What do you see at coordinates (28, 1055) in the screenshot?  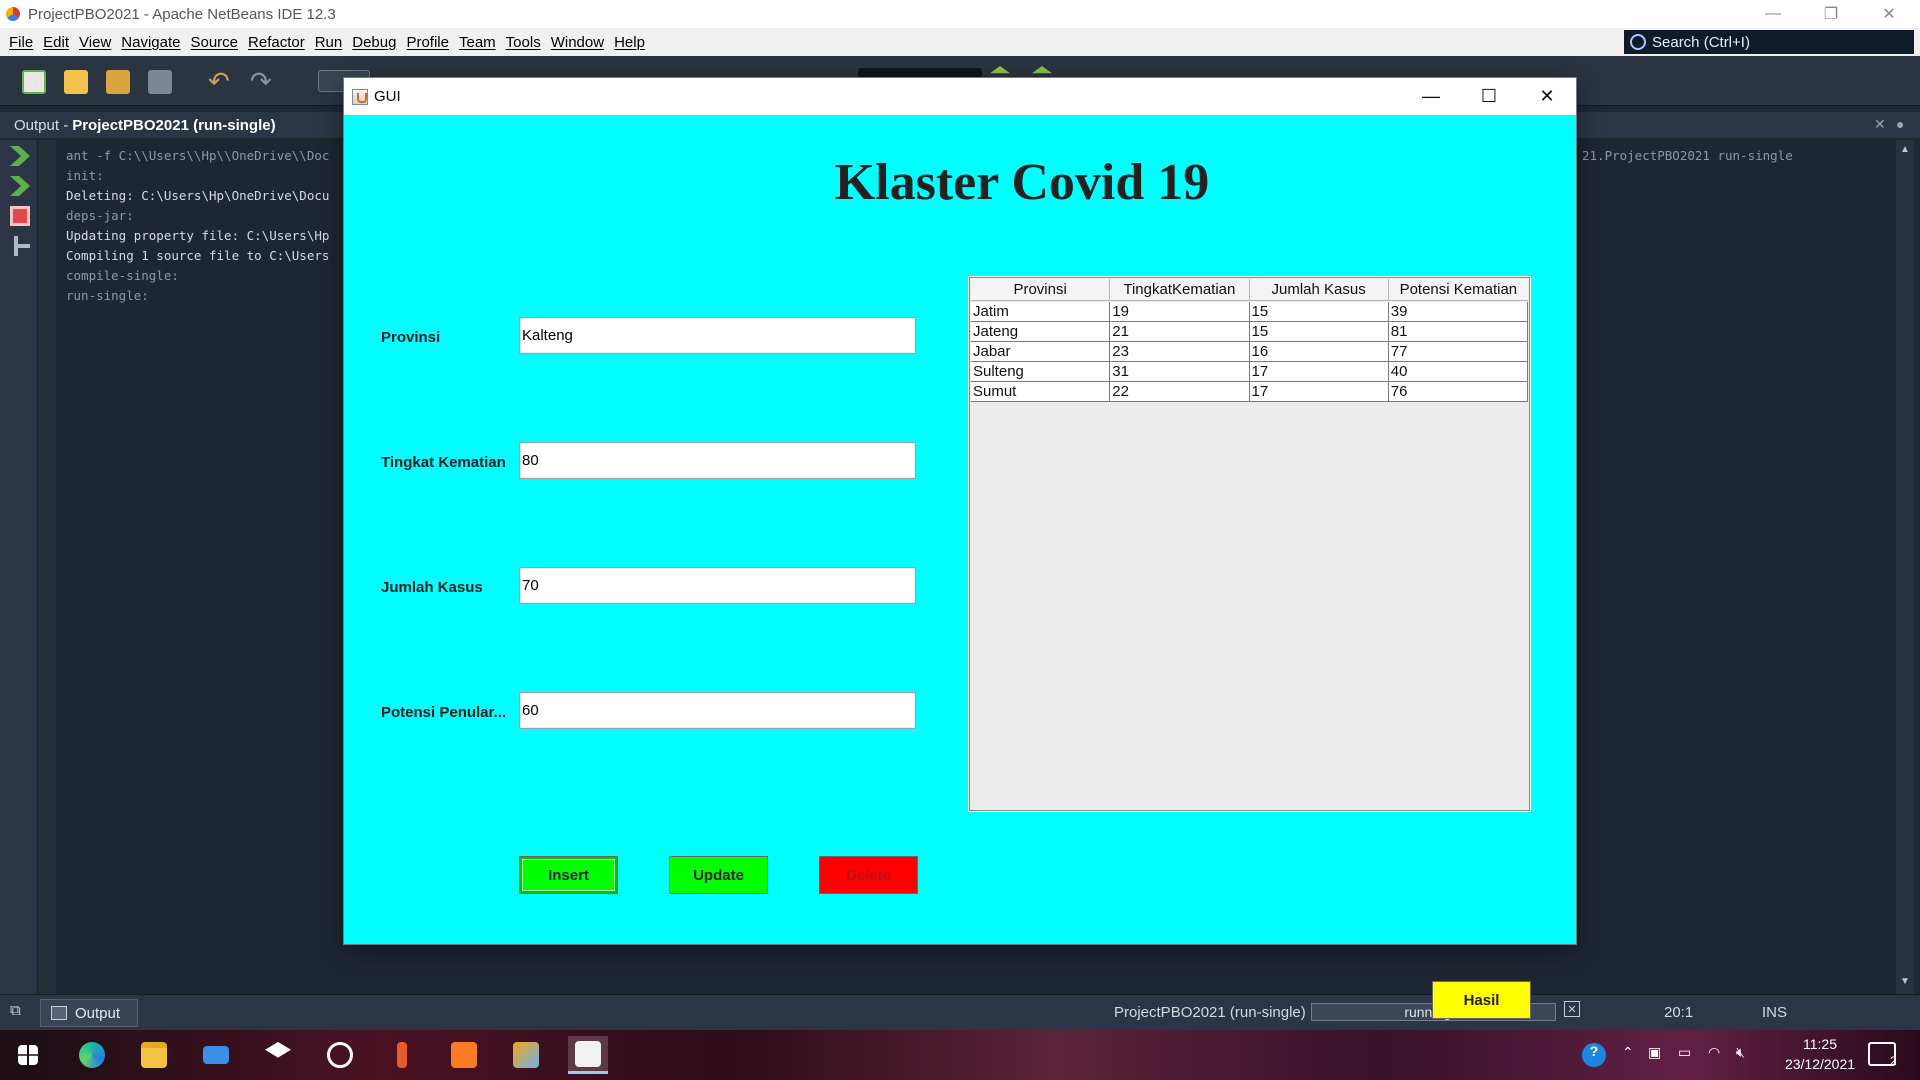 I see `start-button` at bounding box center [28, 1055].